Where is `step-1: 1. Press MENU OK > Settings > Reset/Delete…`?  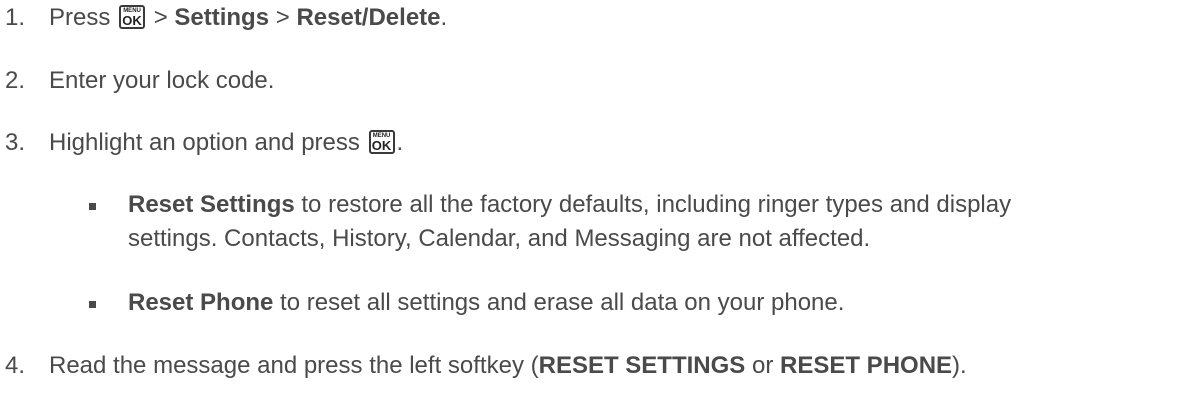 step-1: 1. Press MENU OK > Settings > Reset/Delete… is located at coordinates (226, 17).